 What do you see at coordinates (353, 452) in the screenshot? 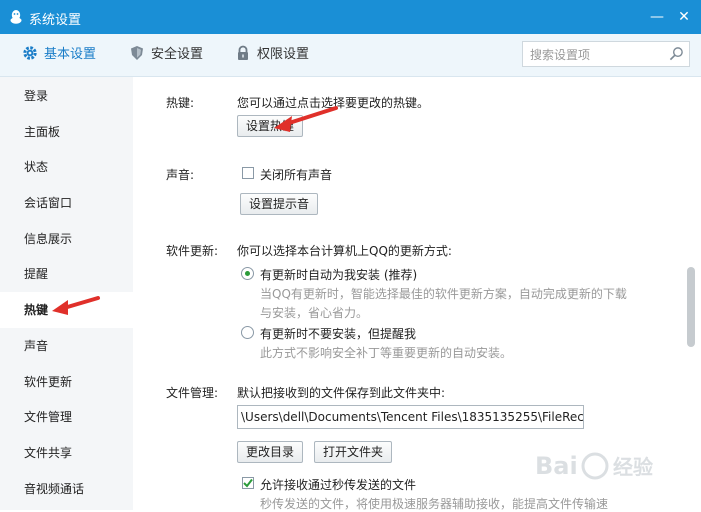
I see `open-folder-button: 打开文件夹` at bounding box center [353, 452].